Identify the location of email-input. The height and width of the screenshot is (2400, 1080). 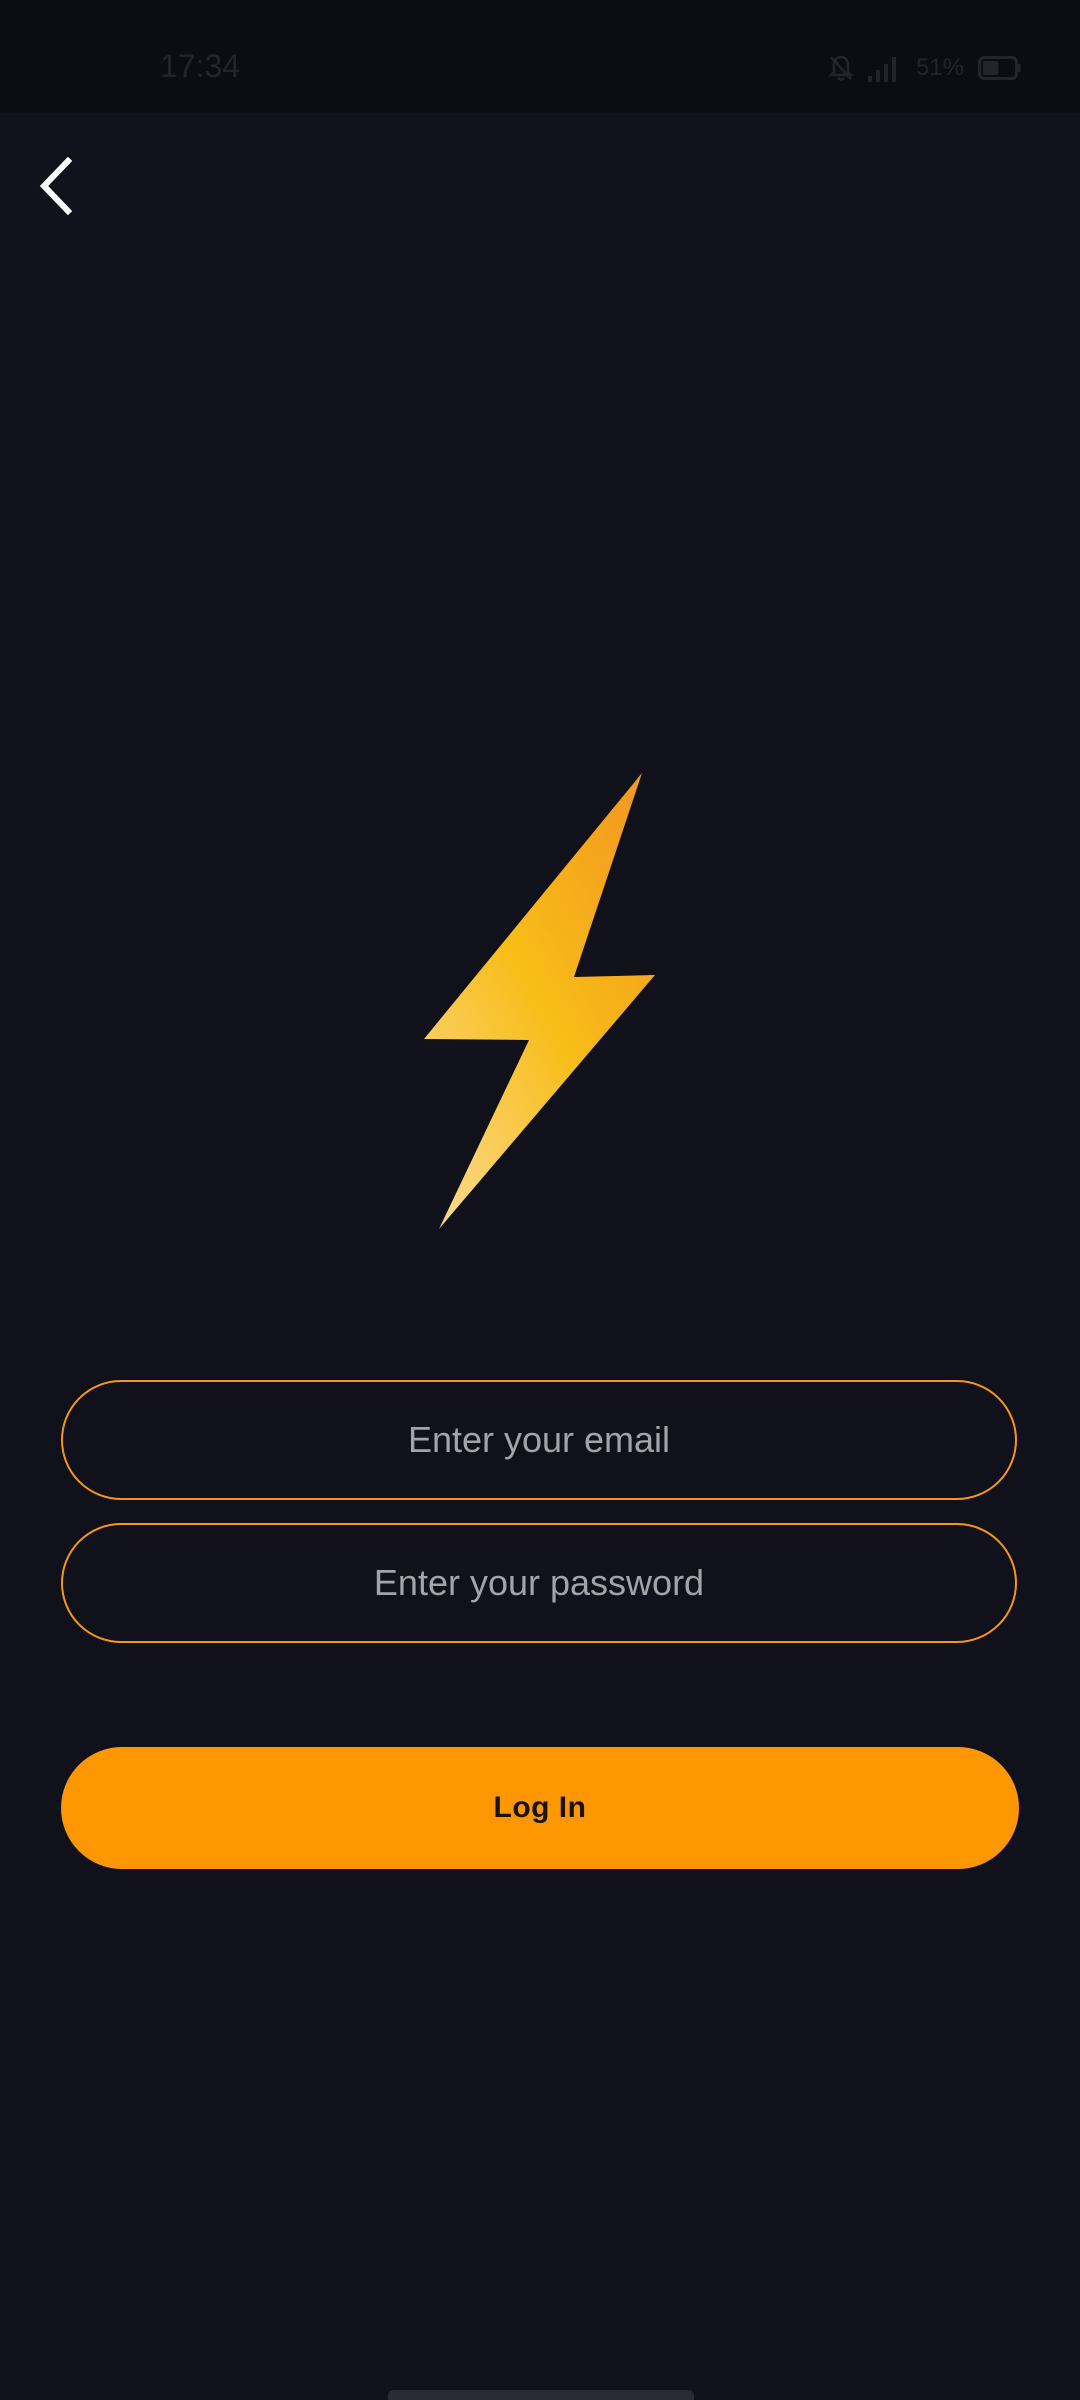
(539, 1440).